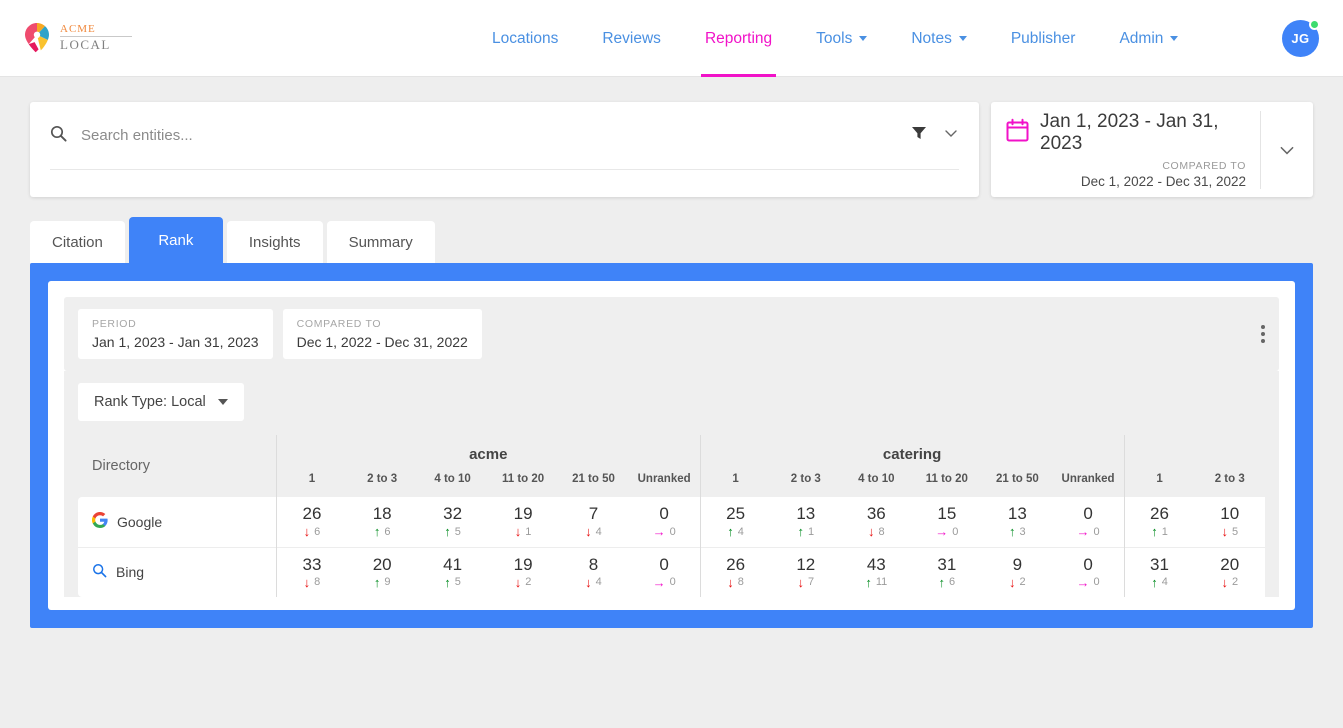  Describe the element at coordinates (382, 334) in the screenshot. I see `compared-to-box: COMPARED TO Dec 1, 2022 - Dec 31, 2022` at that location.